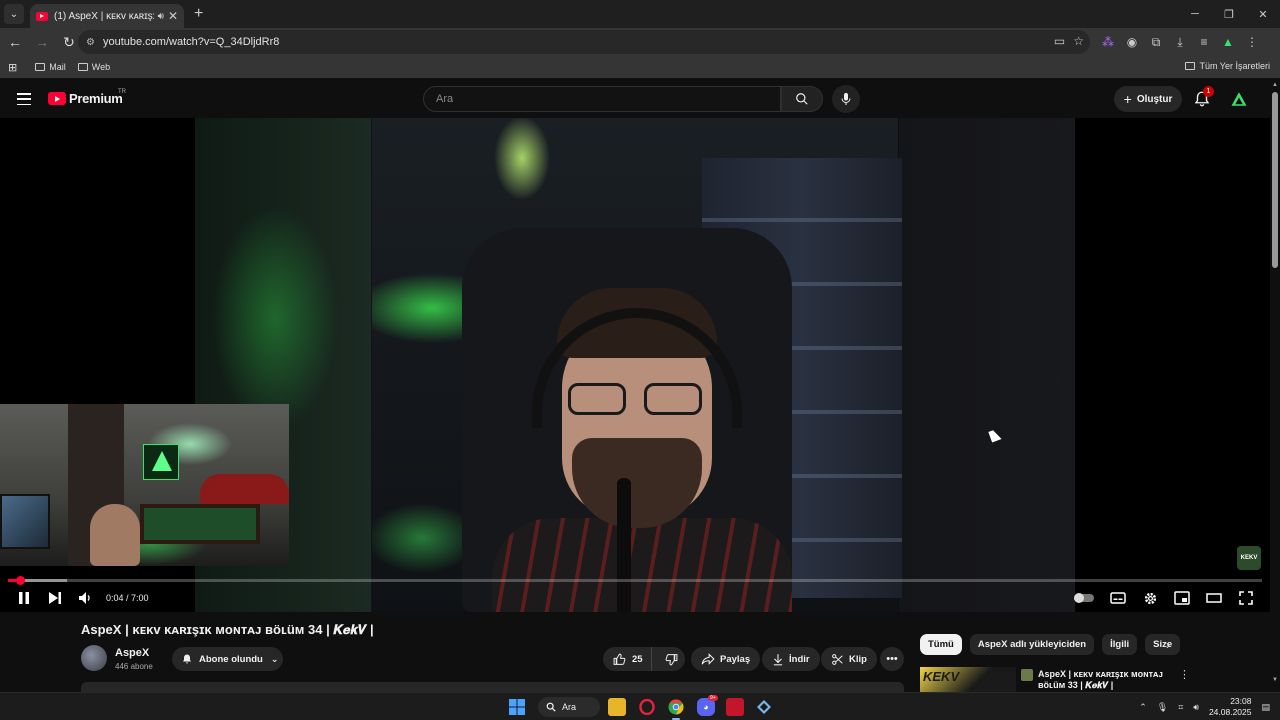 This screenshot has height=720, width=1280. What do you see at coordinates (1228, 42) in the screenshot?
I see `profile-icon: ▲` at bounding box center [1228, 42].